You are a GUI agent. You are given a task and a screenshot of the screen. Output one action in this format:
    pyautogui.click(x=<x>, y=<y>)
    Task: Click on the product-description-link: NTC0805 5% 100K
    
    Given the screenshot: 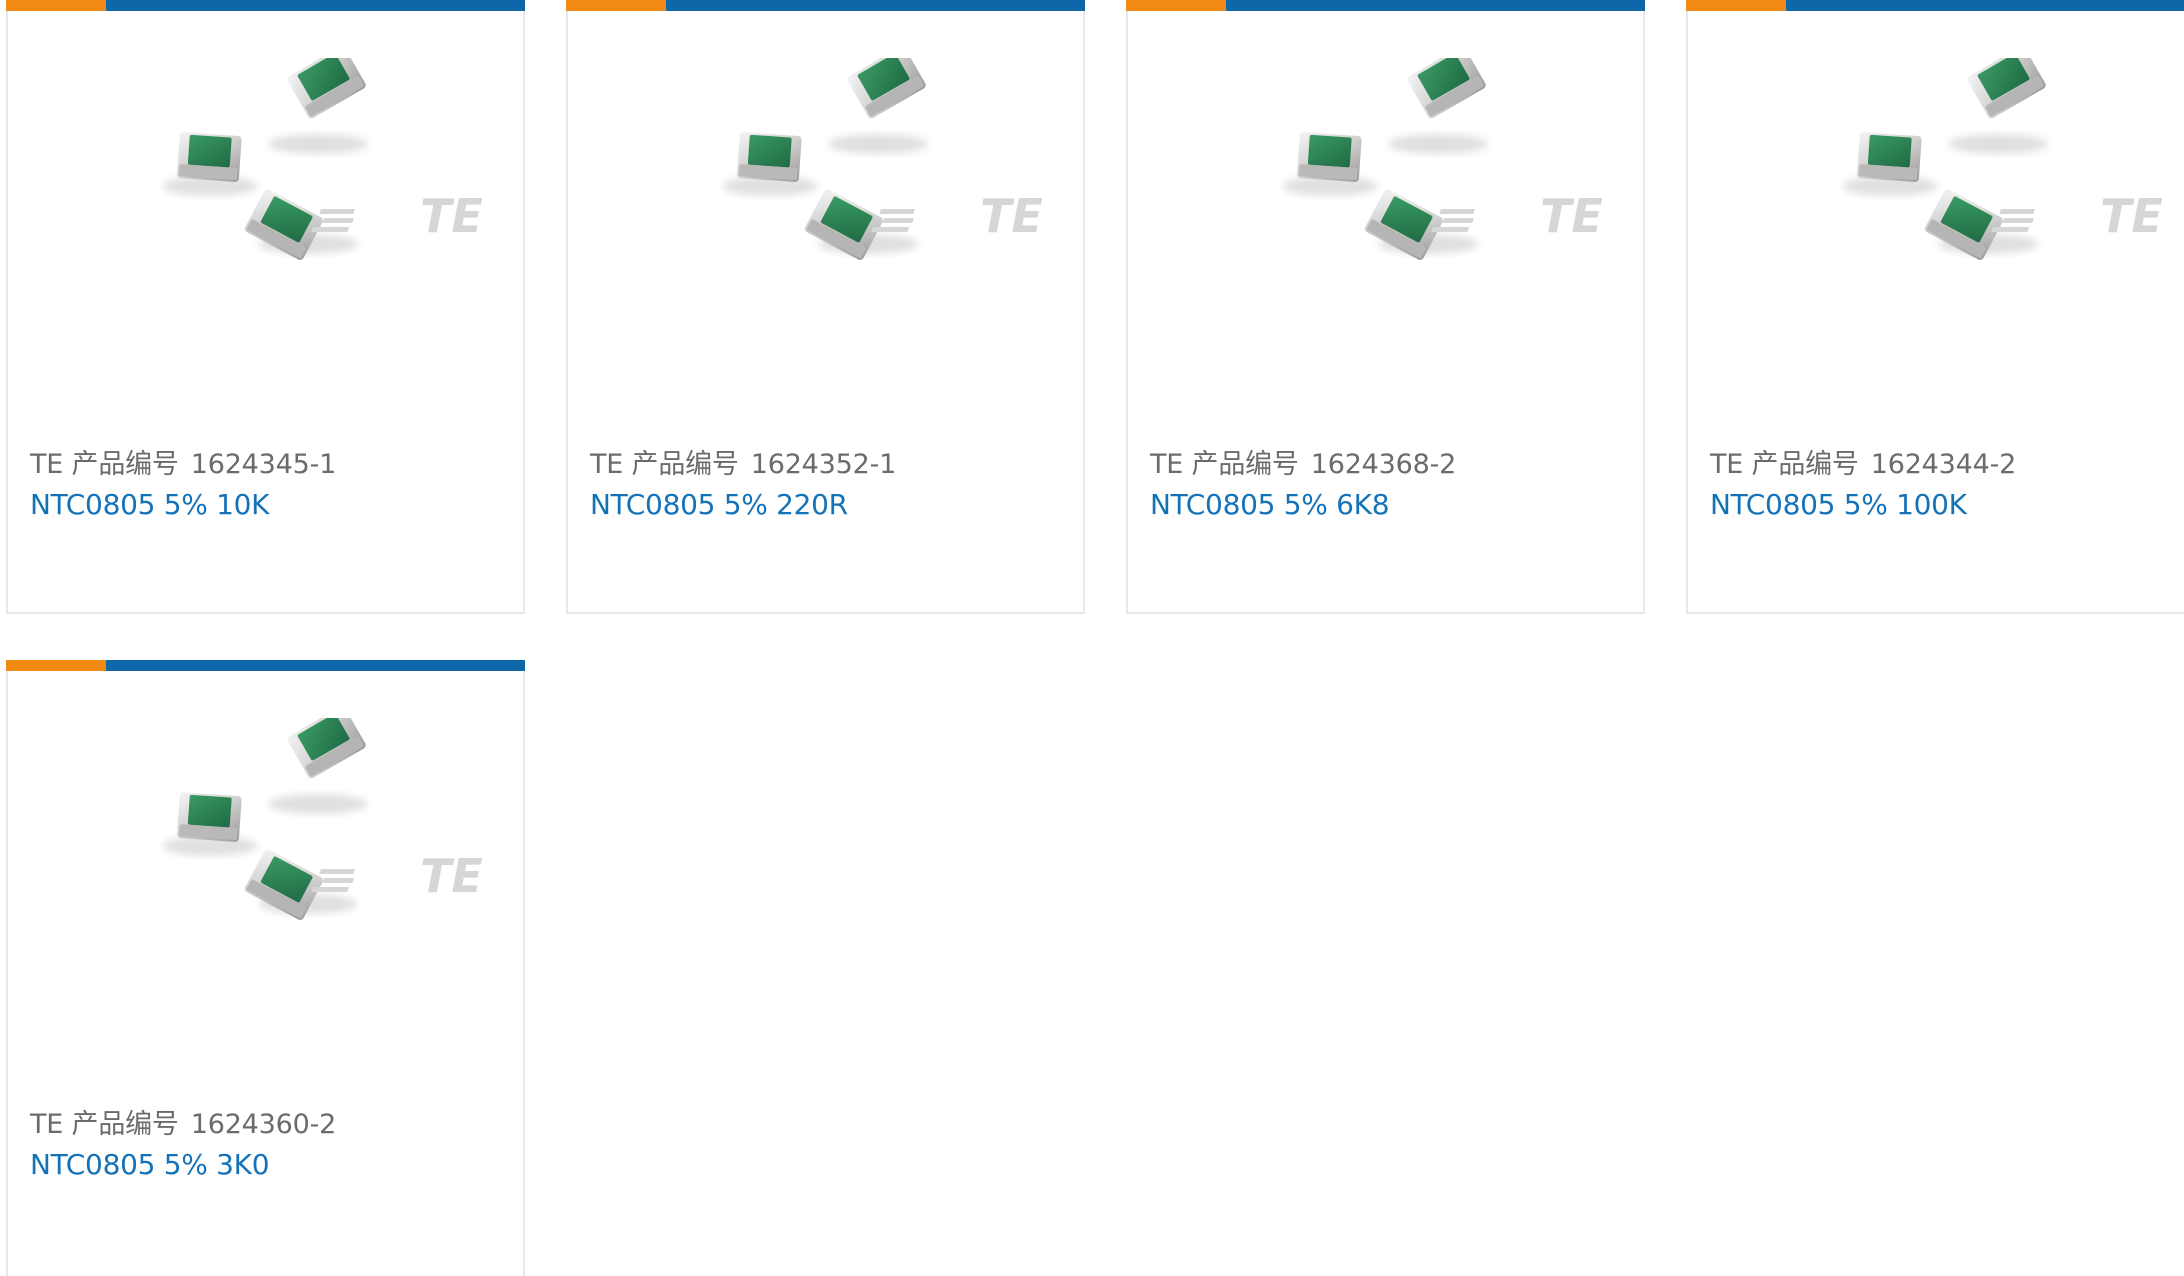 What is the action you would take?
    pyautogui.click(x=1838, y=504)
    